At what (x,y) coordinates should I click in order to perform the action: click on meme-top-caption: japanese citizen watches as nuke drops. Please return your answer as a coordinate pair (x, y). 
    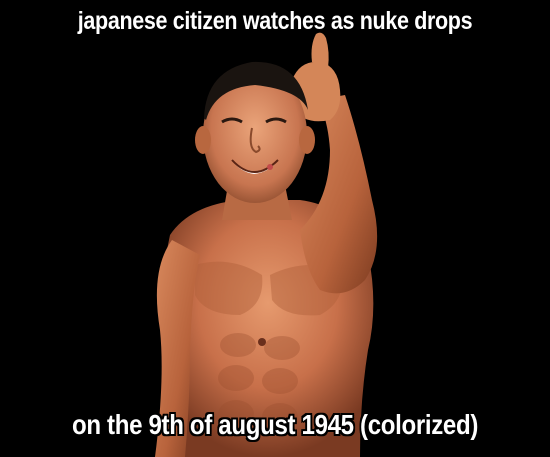
    Looking at the image, I should click on (275, 21).